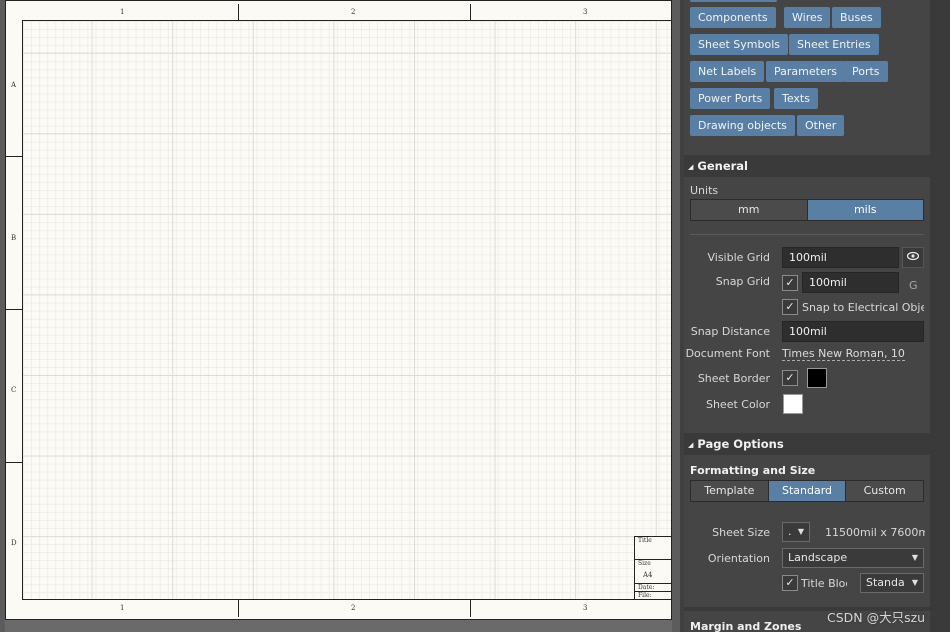  I want to click on zone-number-bottom: 2, so click(353, 608).